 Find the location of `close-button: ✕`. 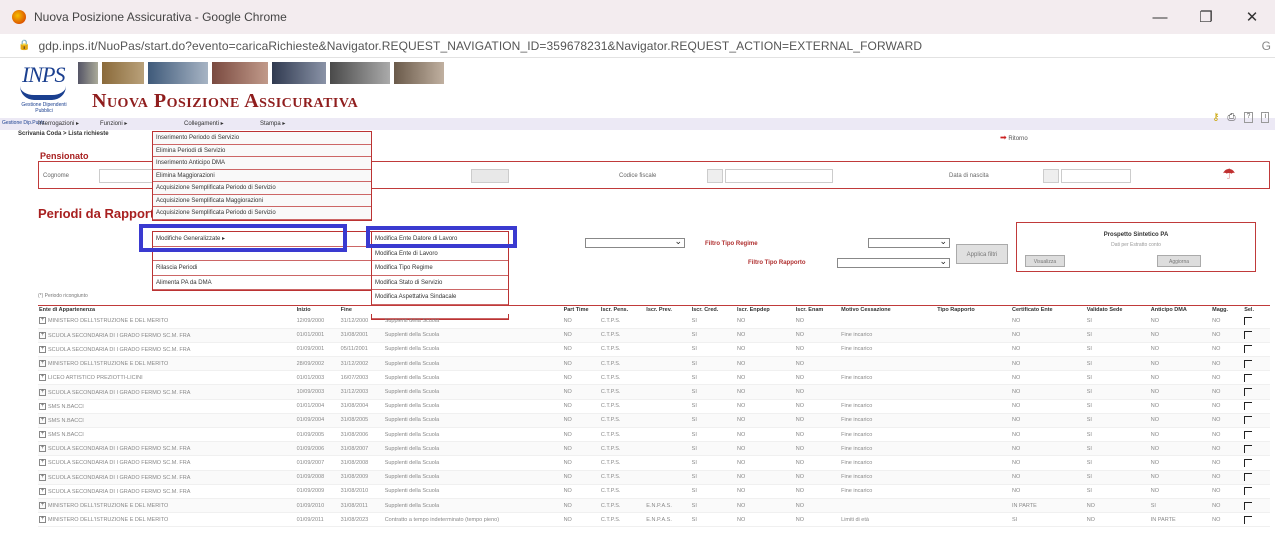

close-button: ✕ is located at coordinates (1252, 17).